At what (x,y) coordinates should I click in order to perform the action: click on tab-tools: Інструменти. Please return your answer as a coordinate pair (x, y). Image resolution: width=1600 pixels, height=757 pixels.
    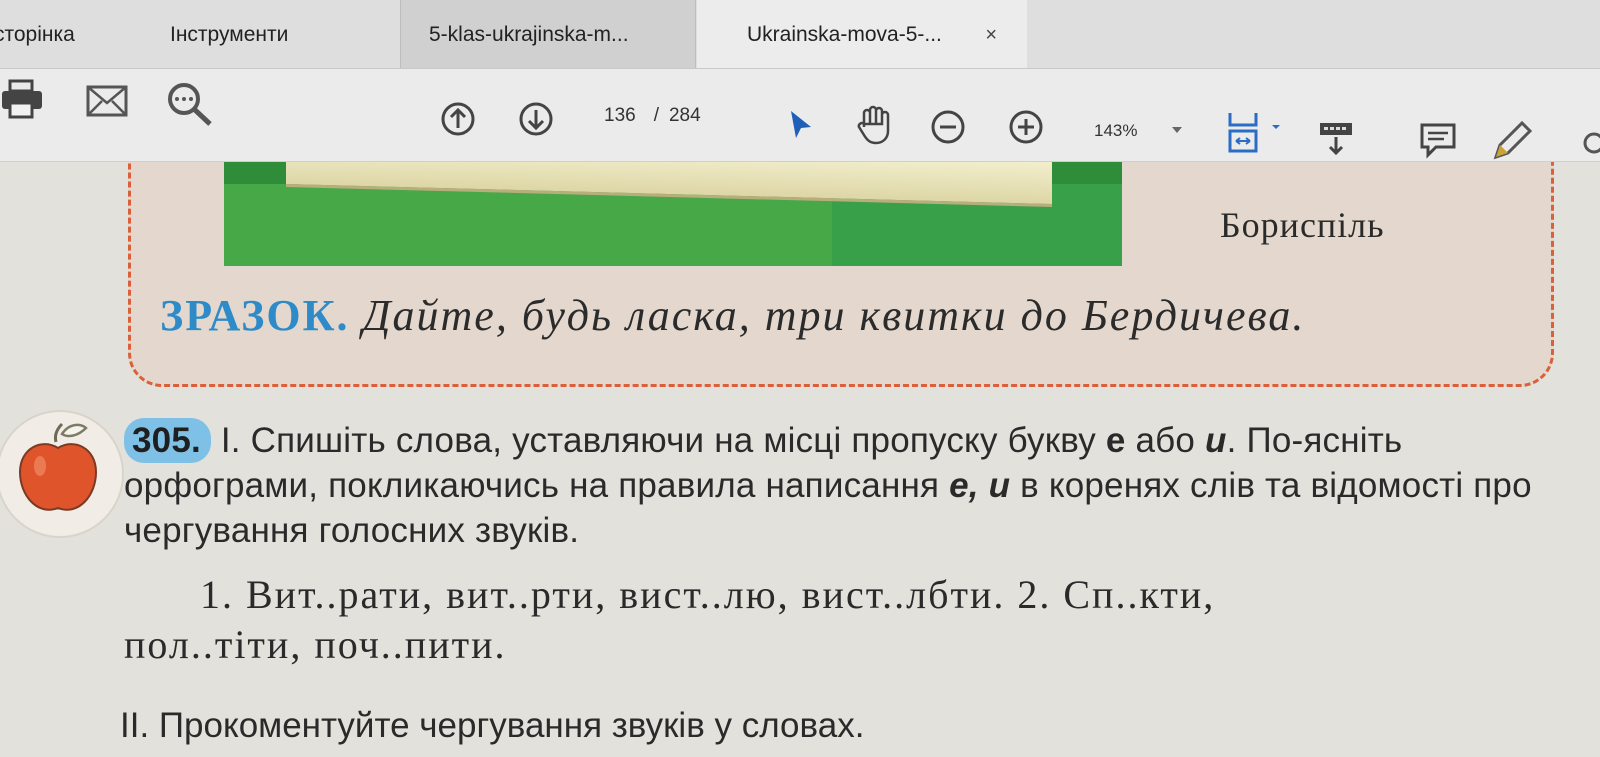
    Looking at the image, I should click on (229, 34).